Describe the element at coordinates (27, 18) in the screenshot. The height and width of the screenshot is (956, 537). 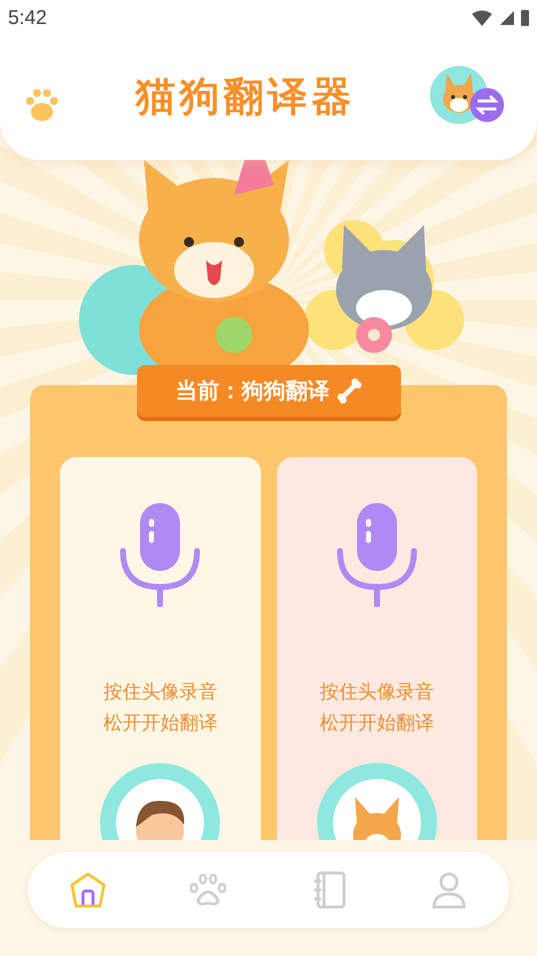
I see `status-time: 5:42` at that location.